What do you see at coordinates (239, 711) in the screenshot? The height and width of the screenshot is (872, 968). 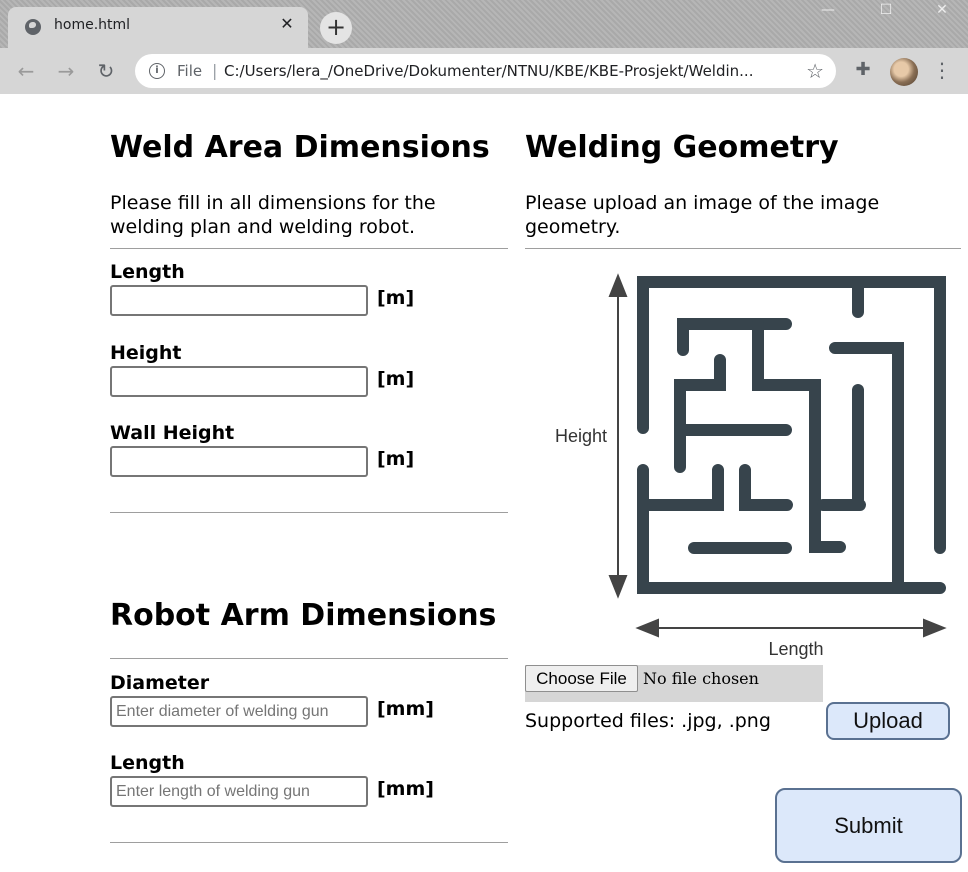 I see `diameter-input` at bounding box center [239, 711].